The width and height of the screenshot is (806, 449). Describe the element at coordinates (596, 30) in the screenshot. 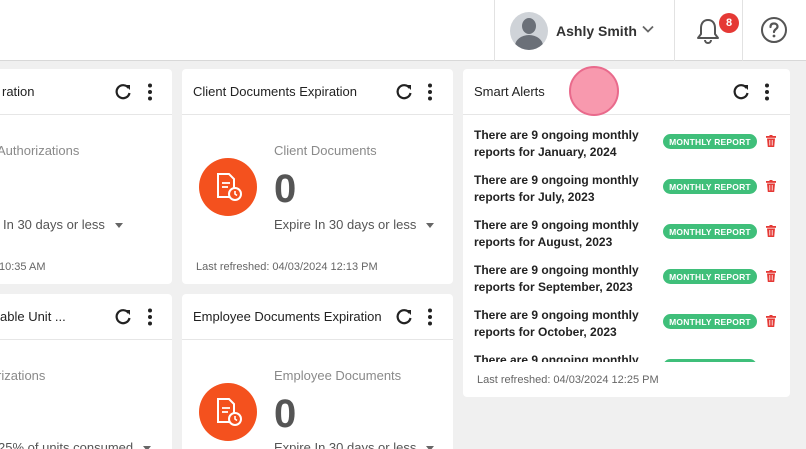

I see `user-name: Ashly Smith` at that location.